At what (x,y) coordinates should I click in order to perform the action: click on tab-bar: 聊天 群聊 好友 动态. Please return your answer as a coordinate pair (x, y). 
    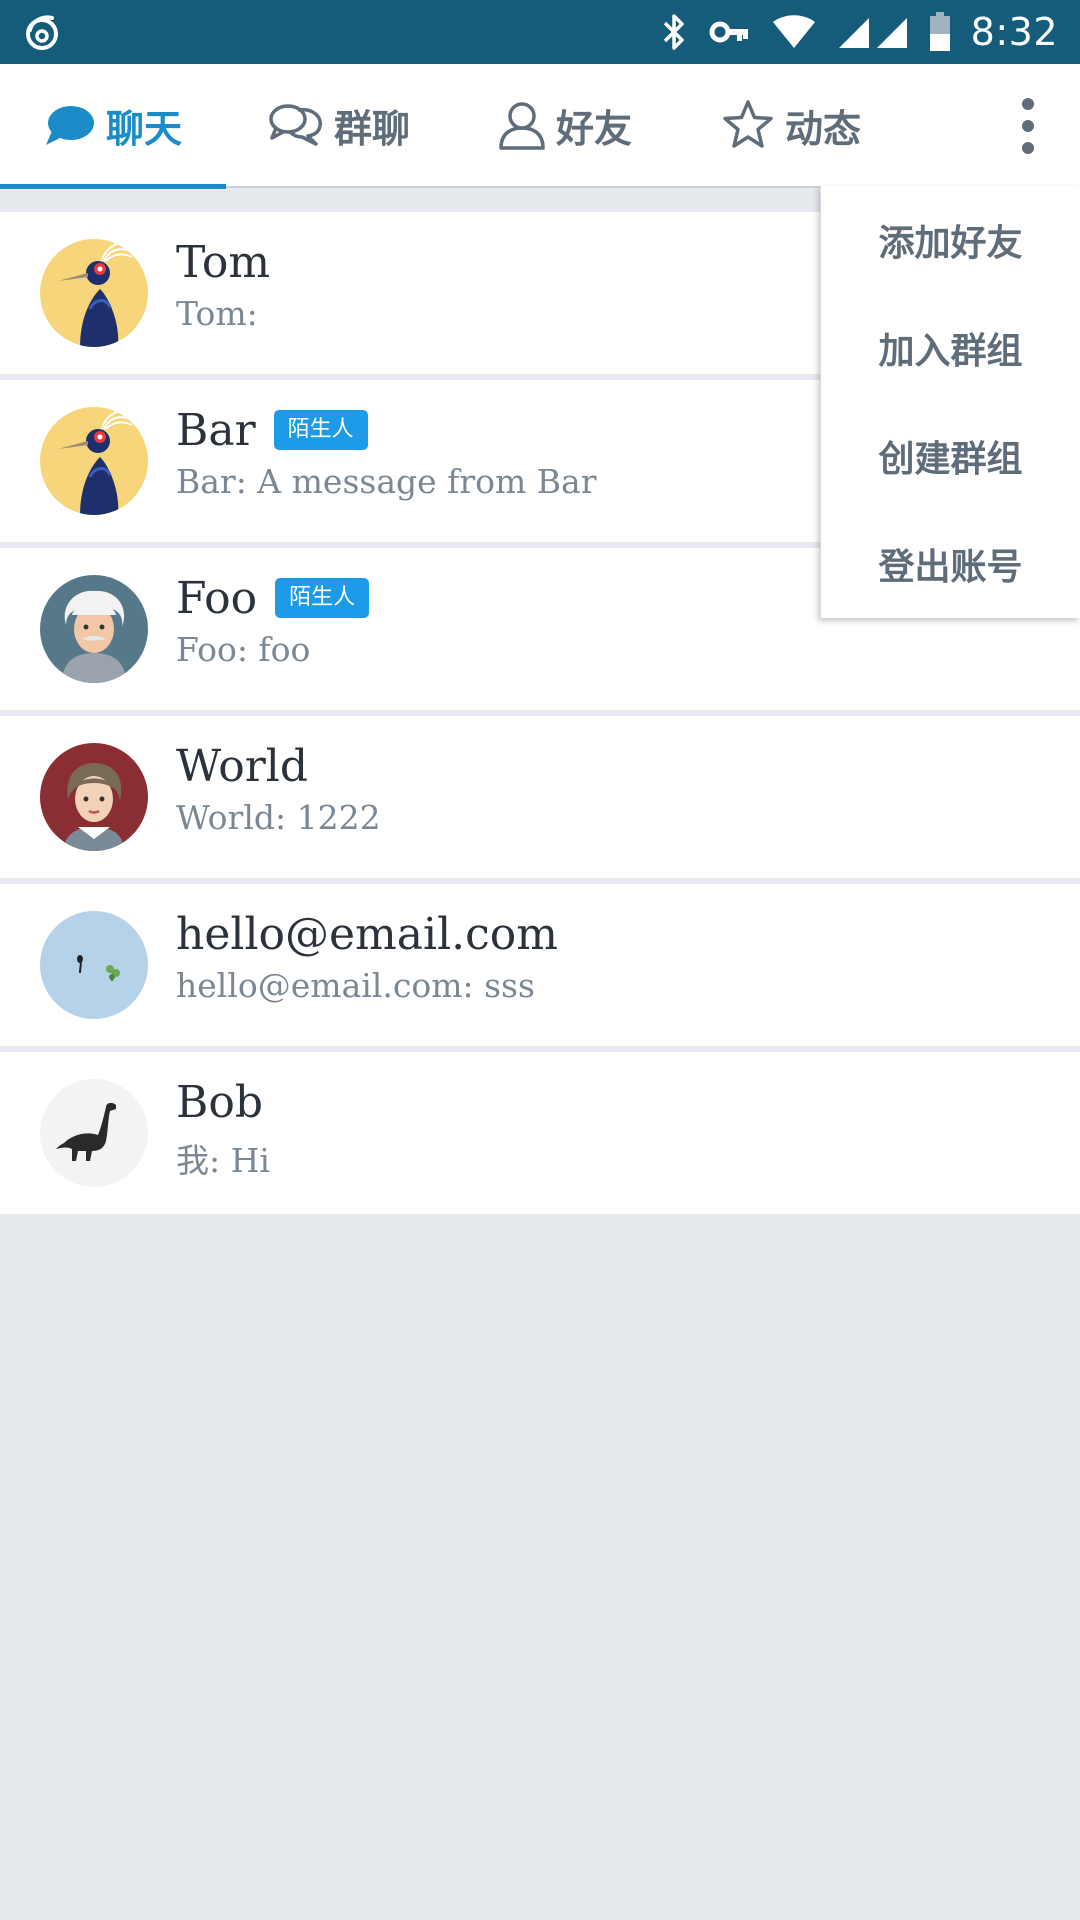
    Looking at the image, I should click on (540, 126).